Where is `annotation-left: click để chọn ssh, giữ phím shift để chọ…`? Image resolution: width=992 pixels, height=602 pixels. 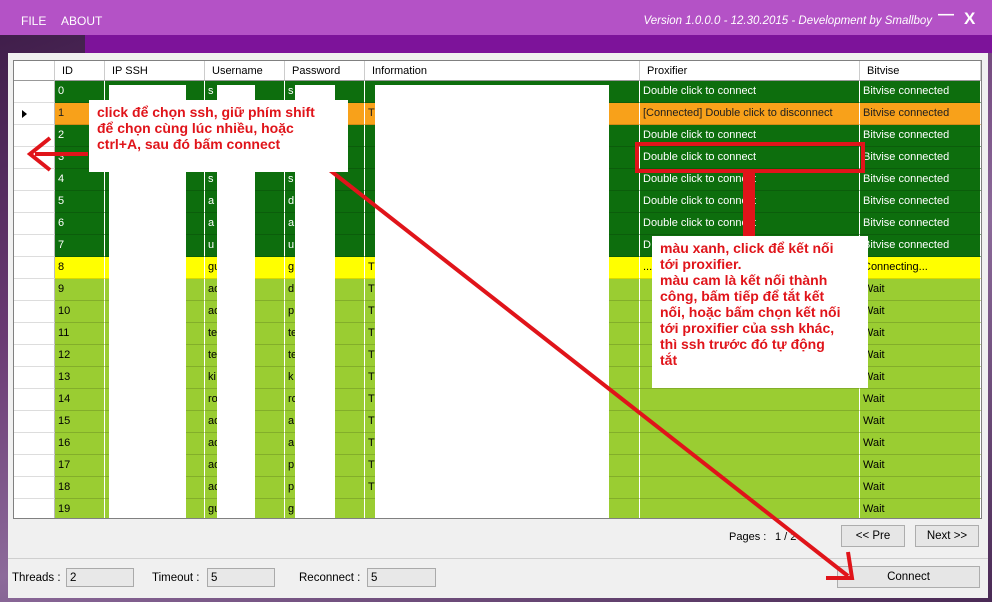
annotation-left: click để chọn ssh, giữ phím shift để chọ… is located at coordinates (218, 136).